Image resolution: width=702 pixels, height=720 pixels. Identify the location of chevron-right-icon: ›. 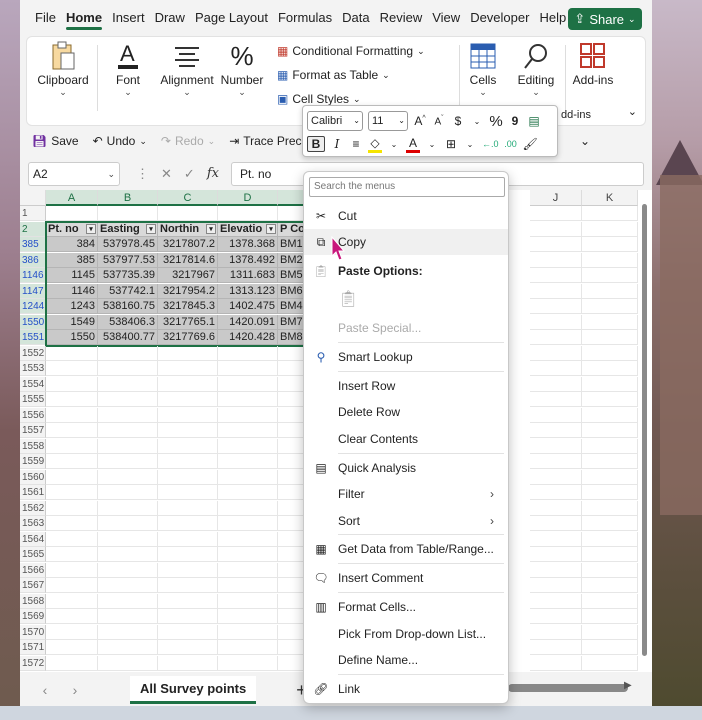
(75, 690).